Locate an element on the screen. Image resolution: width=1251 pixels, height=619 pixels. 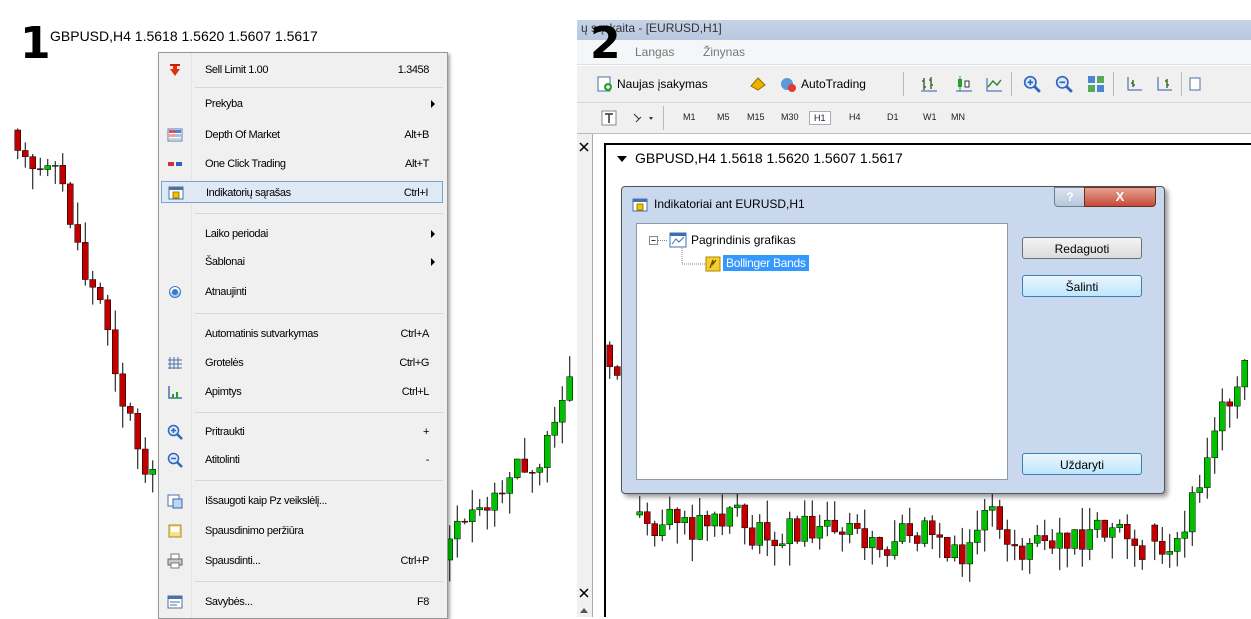
tree-root-label: Pagrindinis grafikas is located at coordinates (743, 240).